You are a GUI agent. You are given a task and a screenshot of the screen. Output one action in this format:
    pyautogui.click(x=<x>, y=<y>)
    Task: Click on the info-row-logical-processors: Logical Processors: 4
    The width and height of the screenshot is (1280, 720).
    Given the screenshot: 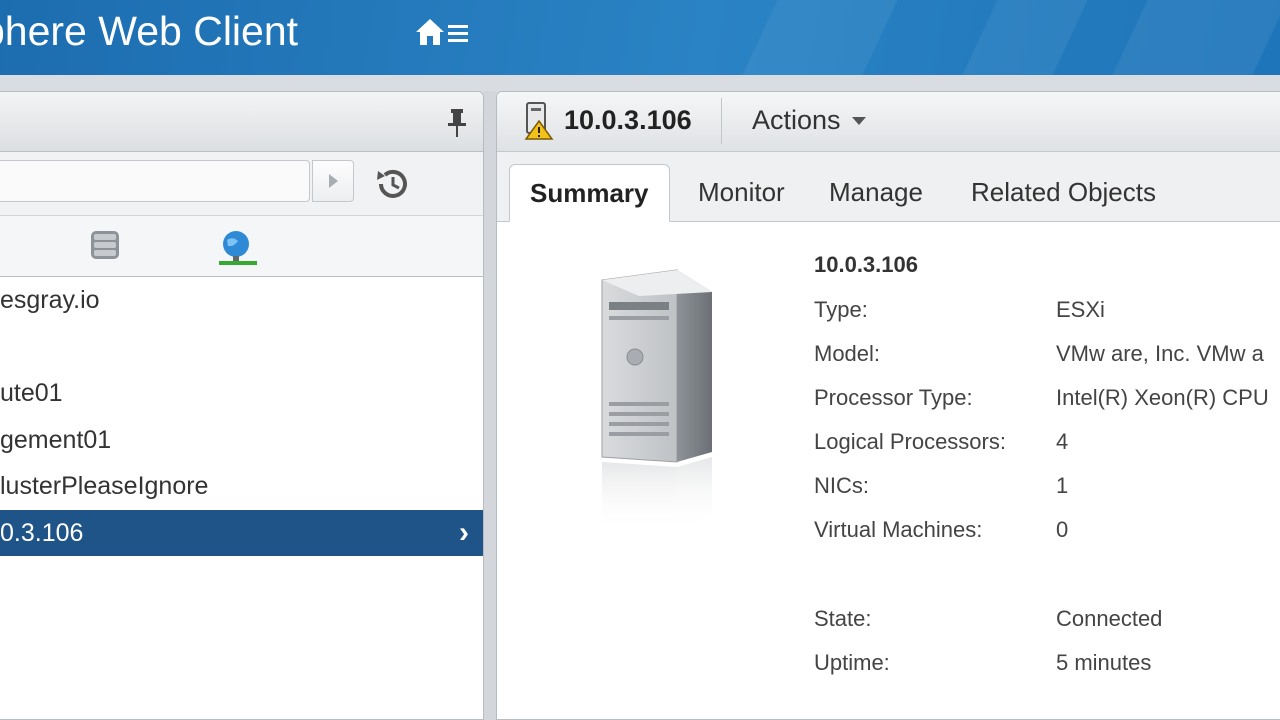 What is the action you would take?
    pyautogui.click(x=941, y=442)
    